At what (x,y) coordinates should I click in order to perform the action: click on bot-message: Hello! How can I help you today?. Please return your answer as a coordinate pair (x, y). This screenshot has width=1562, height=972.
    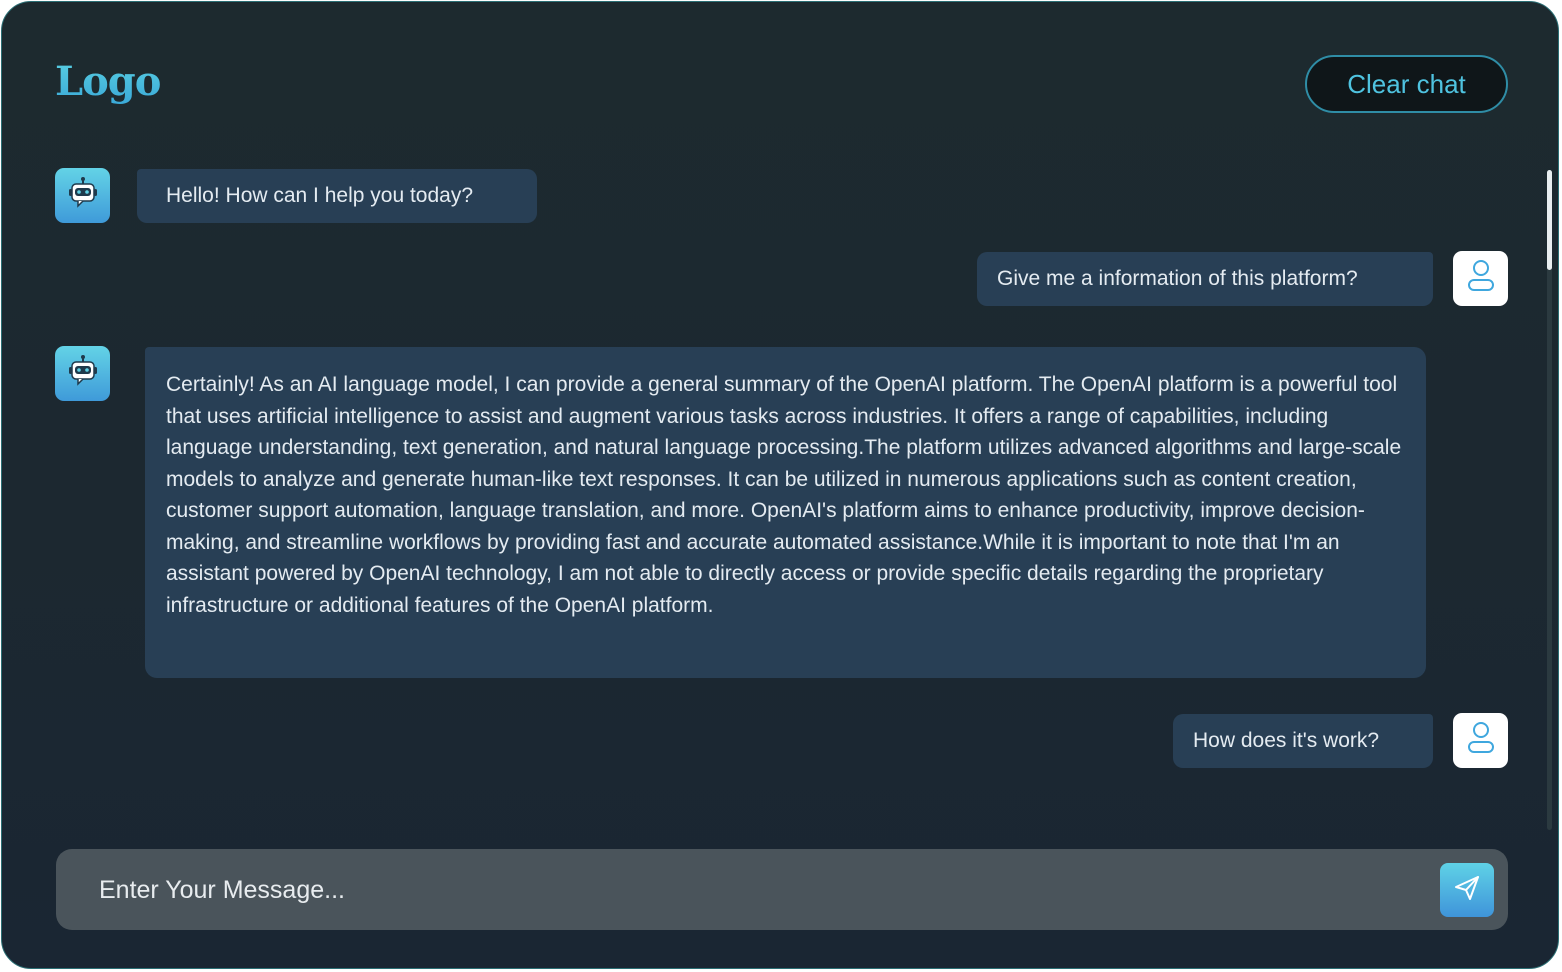
    Looking at the image, I should click on (337, 196).